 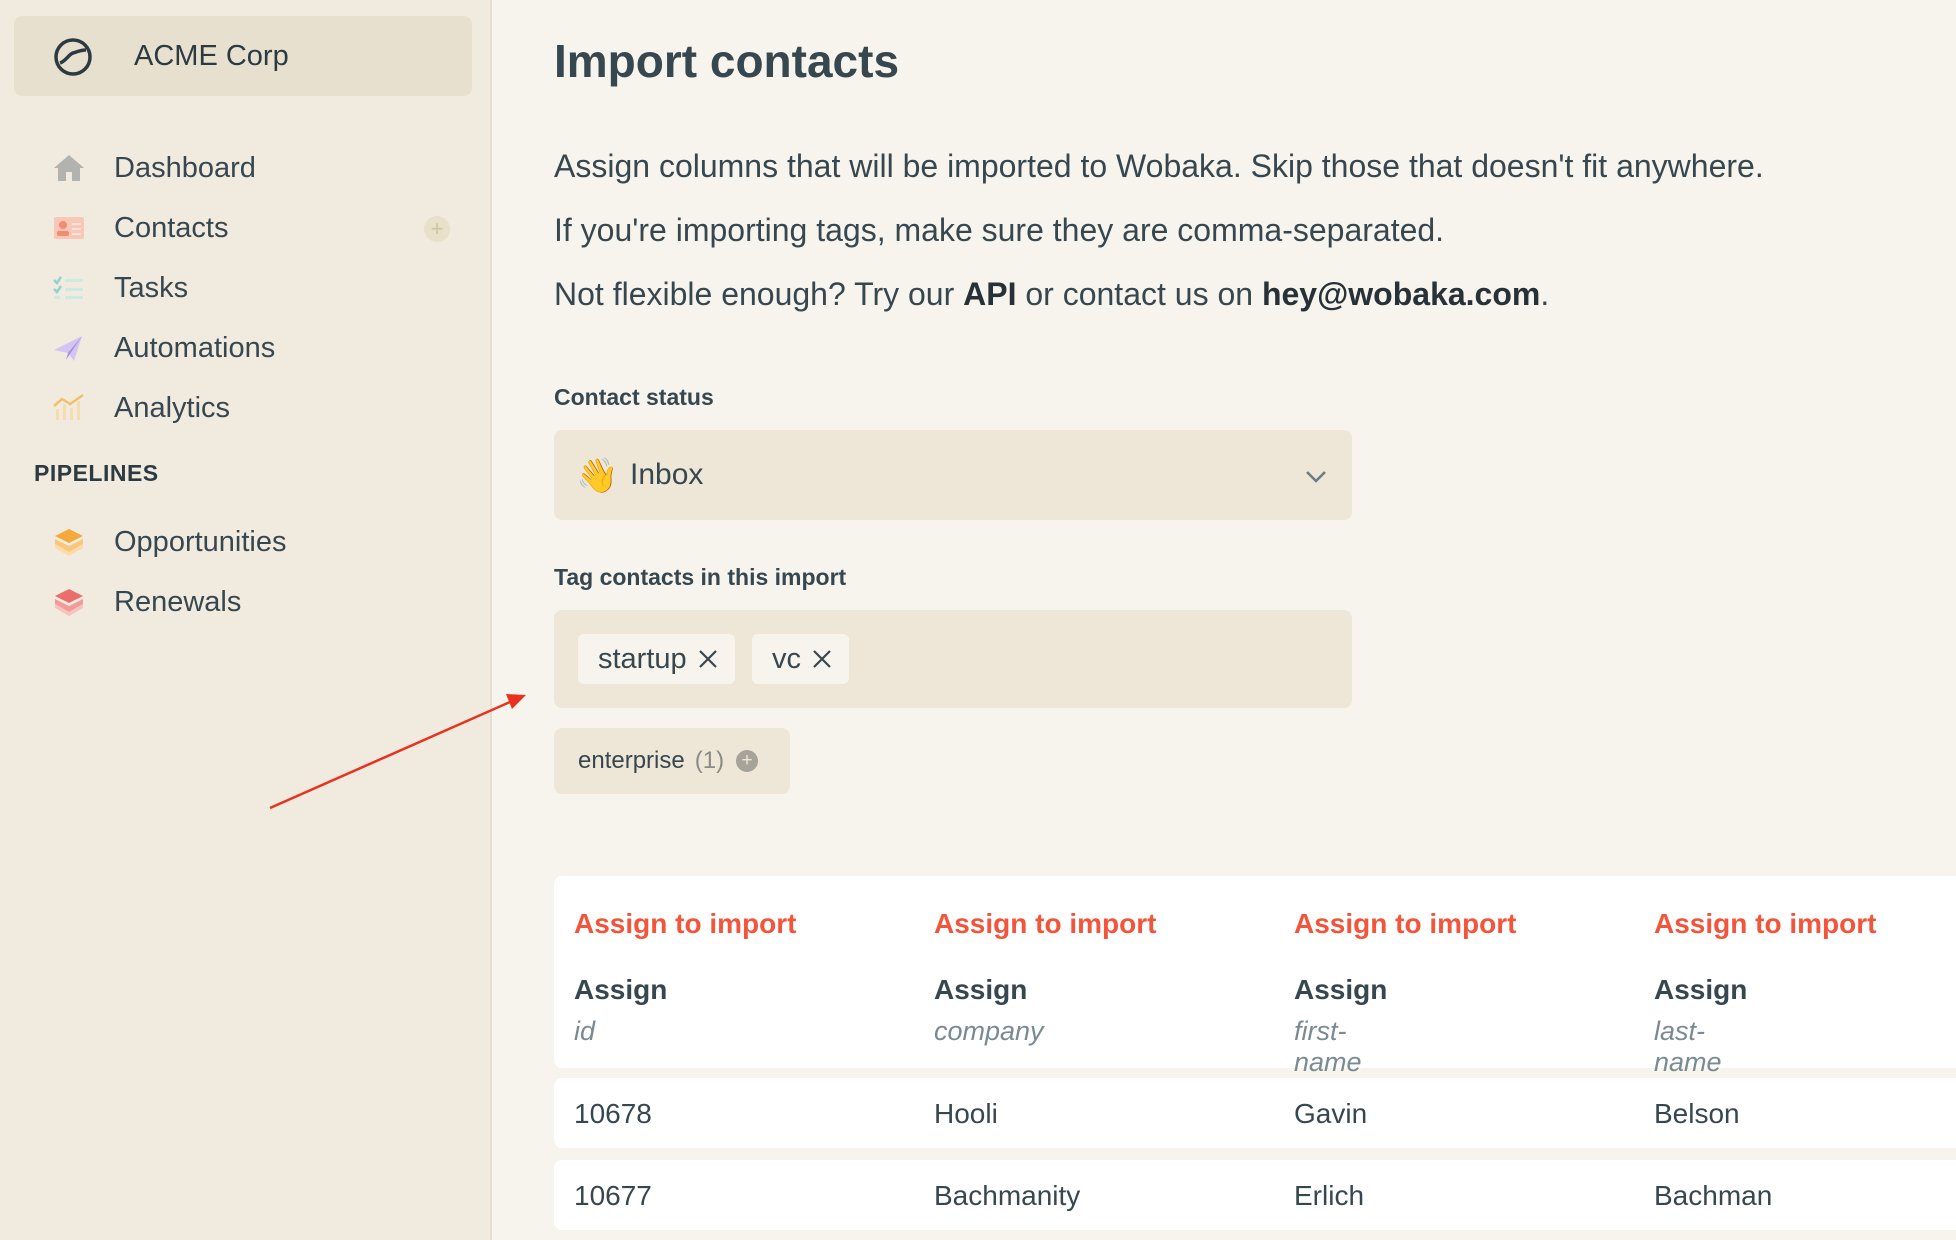 I want to click on table-cell: Gavin, so click(x=1331, y=1113).